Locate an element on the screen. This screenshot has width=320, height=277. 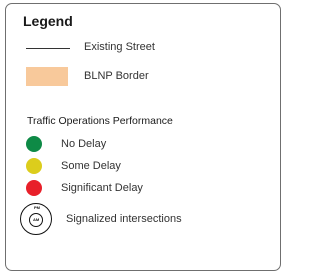
traffic-performance-heading: Traffic Operations Performance is located at coordinates (100, 121).